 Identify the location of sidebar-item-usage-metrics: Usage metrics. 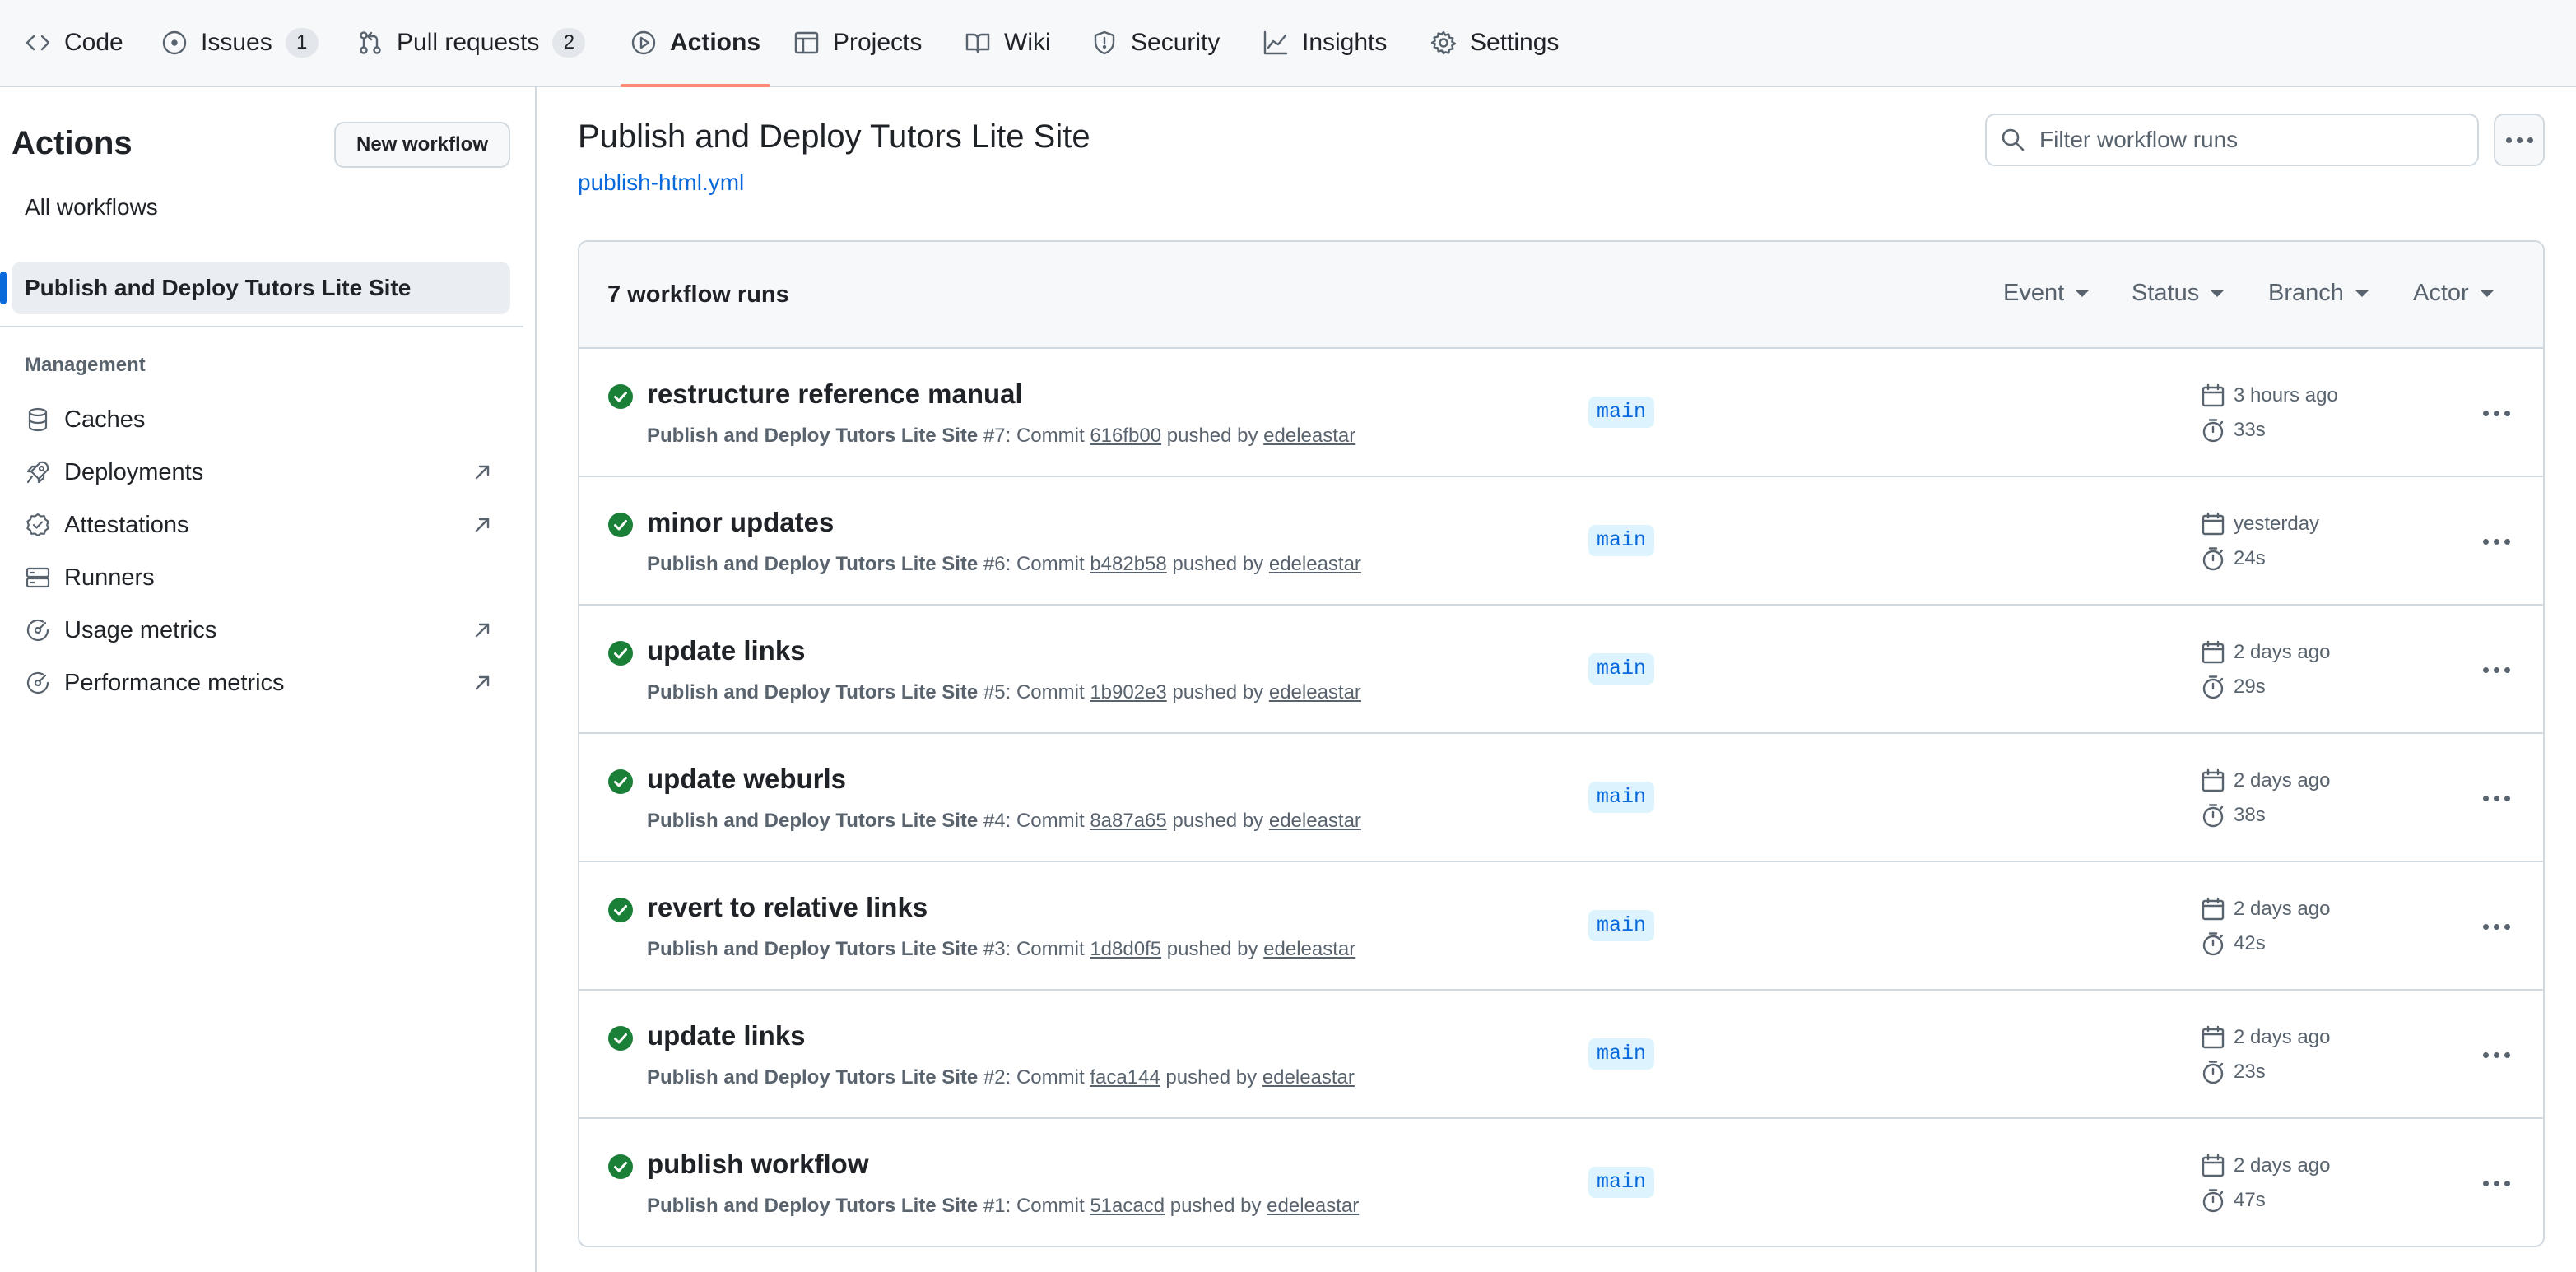
(263, 630).